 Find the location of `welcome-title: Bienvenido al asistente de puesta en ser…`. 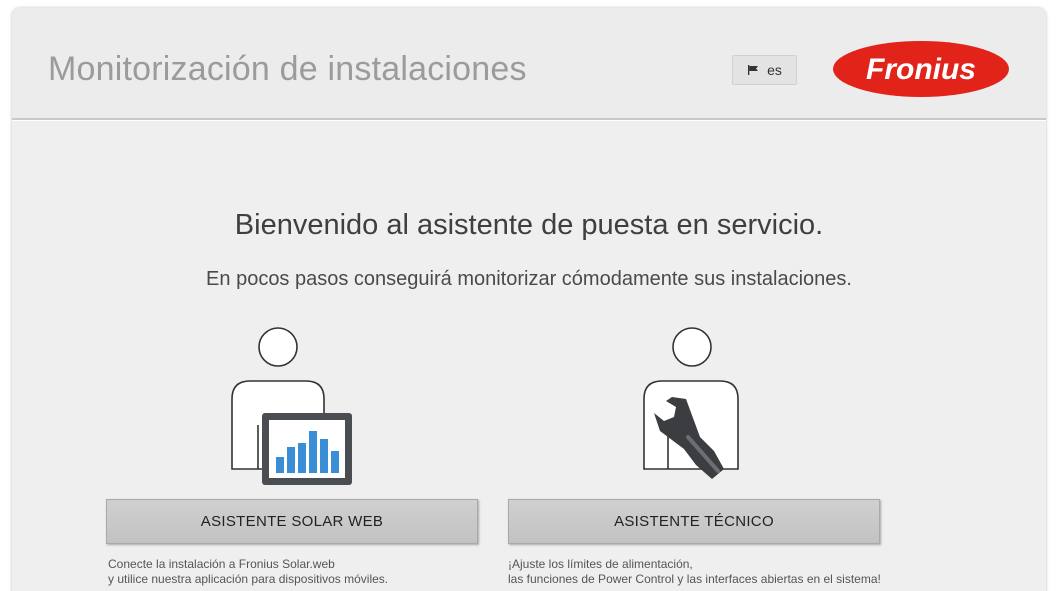

welcome-title: Bienvenido al asistente de puesta en ser… is located at coordinates (529, 225).